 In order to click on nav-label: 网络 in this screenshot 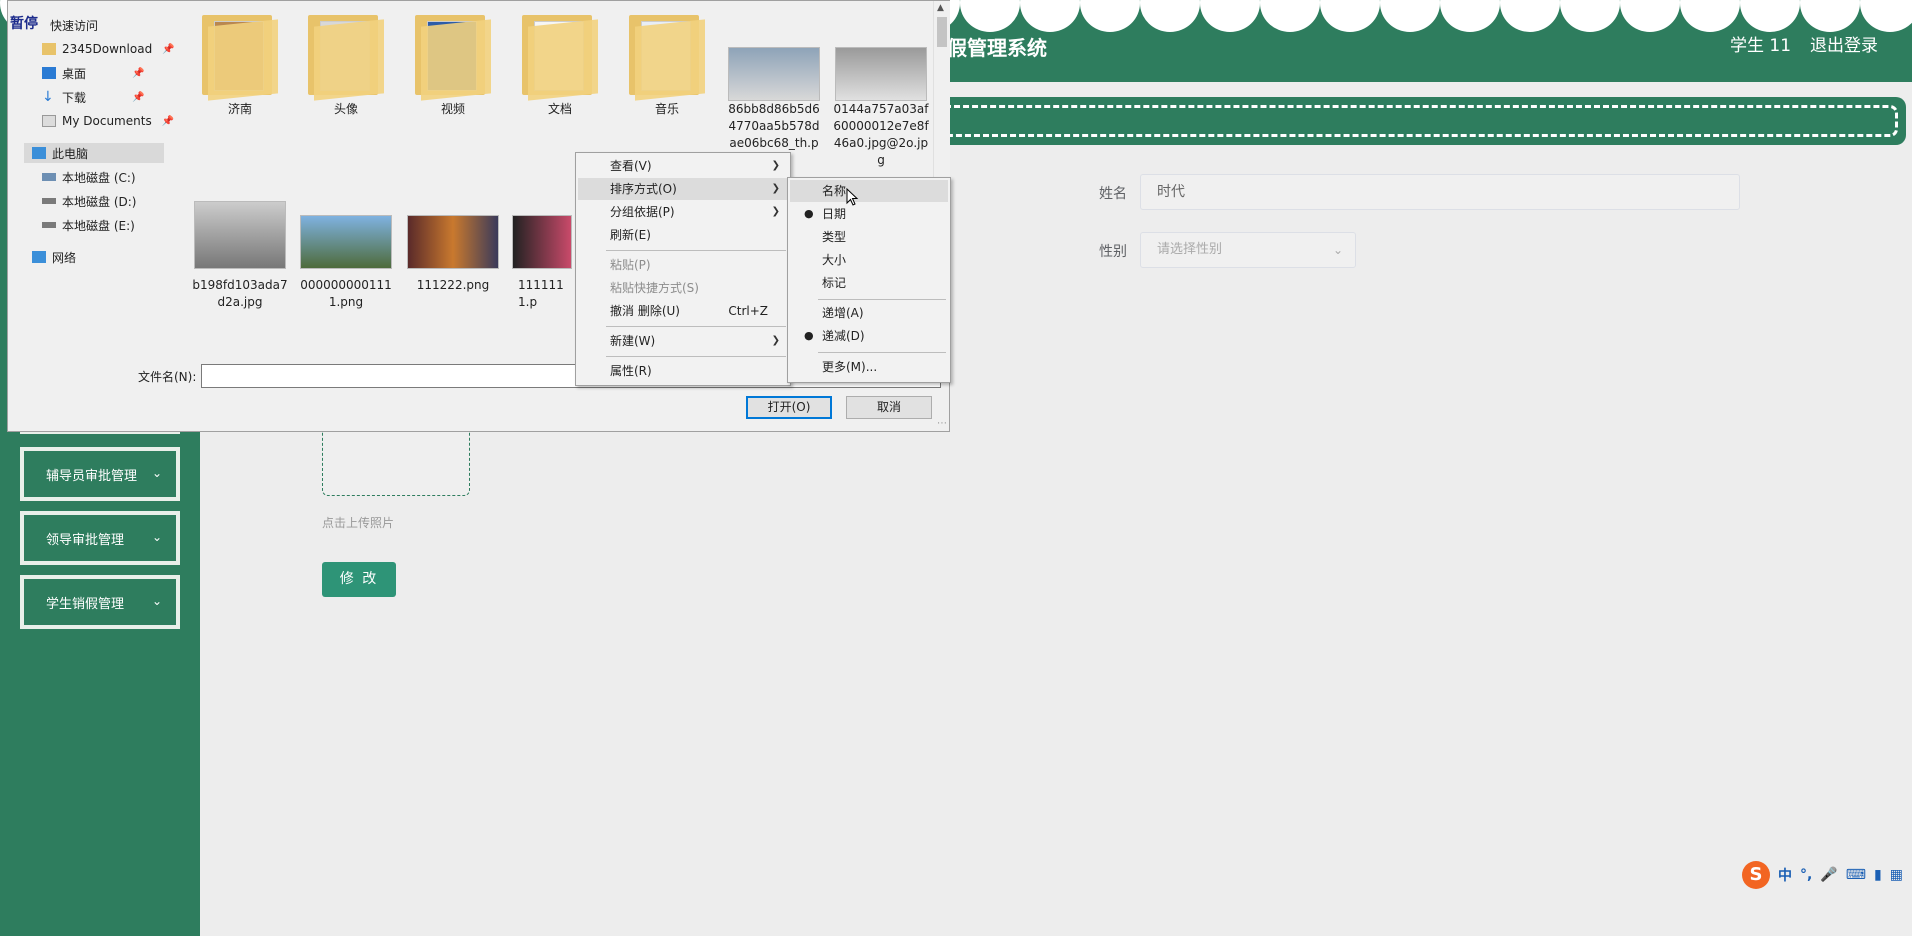, I will do `click(64, 257)`.